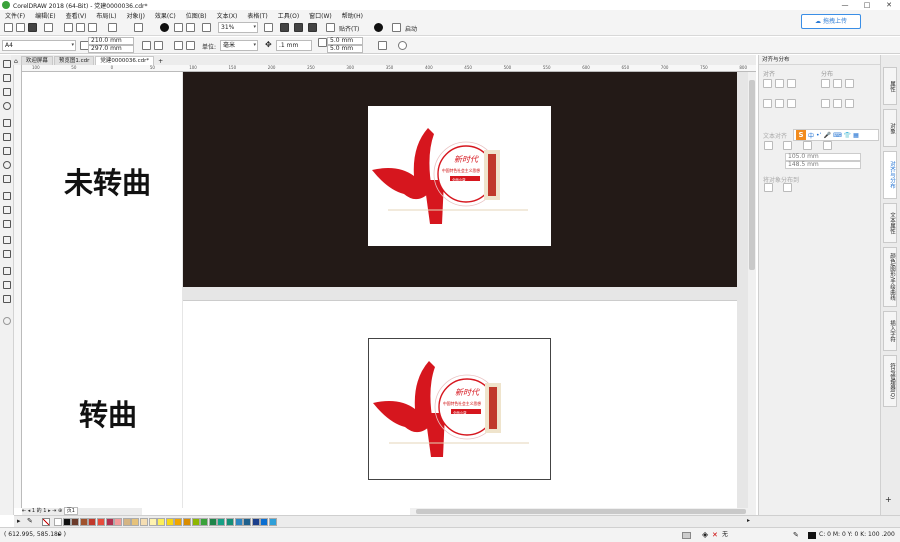 The height and width of the screenshot is (542, 900). I want to click on status-arrow-icon: ▸, so click(59, 535).